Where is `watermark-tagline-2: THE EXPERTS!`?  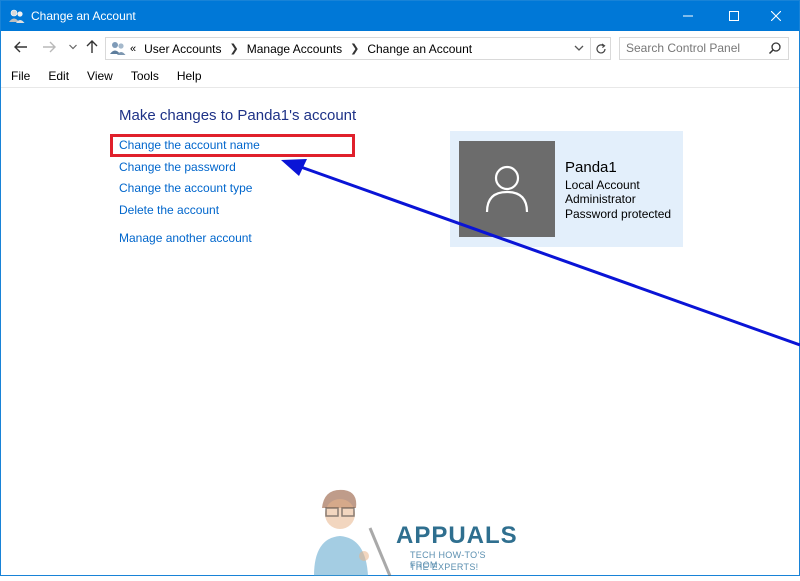
watermark-tagline-2: THE EXPERTS! is located at coordinates (444, 567).